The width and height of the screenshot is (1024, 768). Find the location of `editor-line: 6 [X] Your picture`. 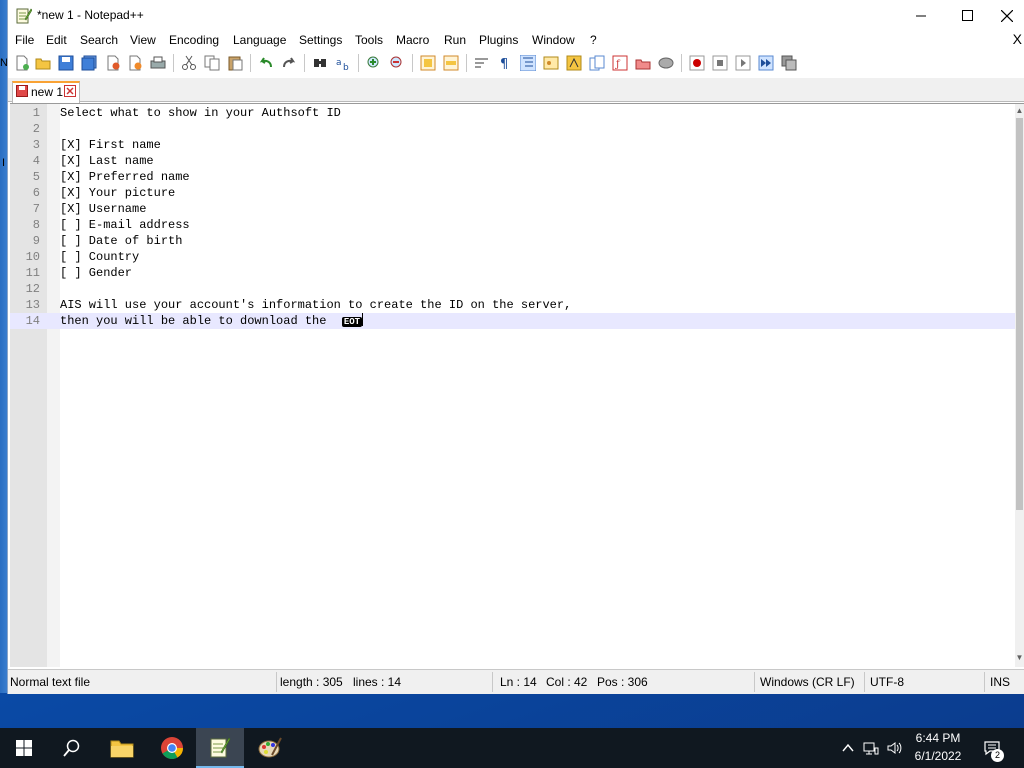

editor-line: 6 [X] Your picture is located at coordinates (512, 193).